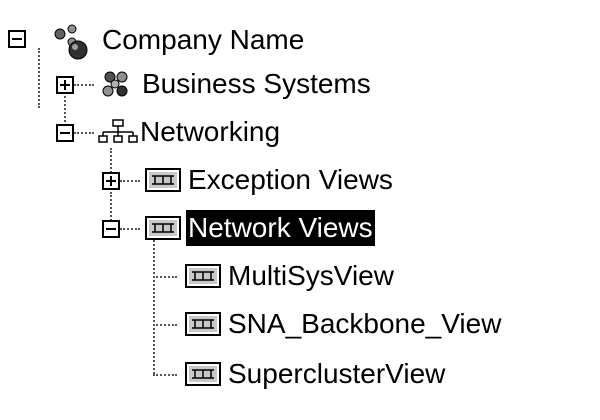 Image resolution: width=600 pixels, height=420 pixels. Describe the element at coordinates (336, 374) in the screenshot. I see `tree-node-label: SuperclusterView` at that location.